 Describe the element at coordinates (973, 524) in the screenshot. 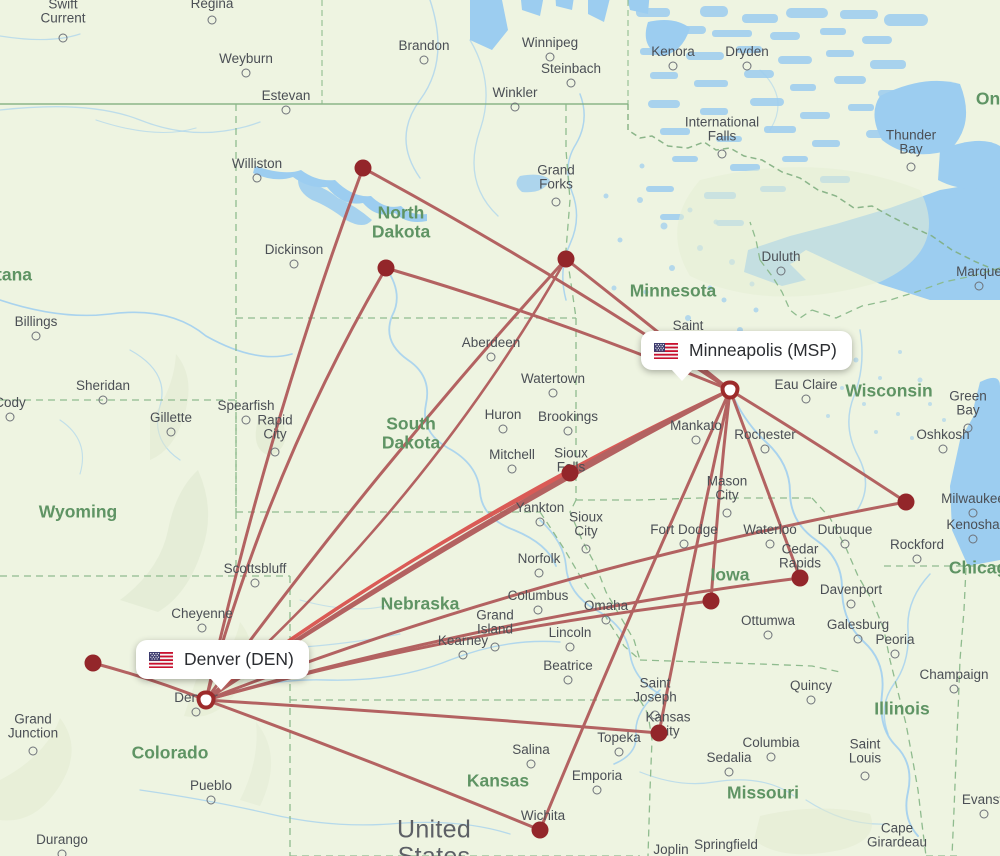

I see `city-label: Kenosha` at that location.